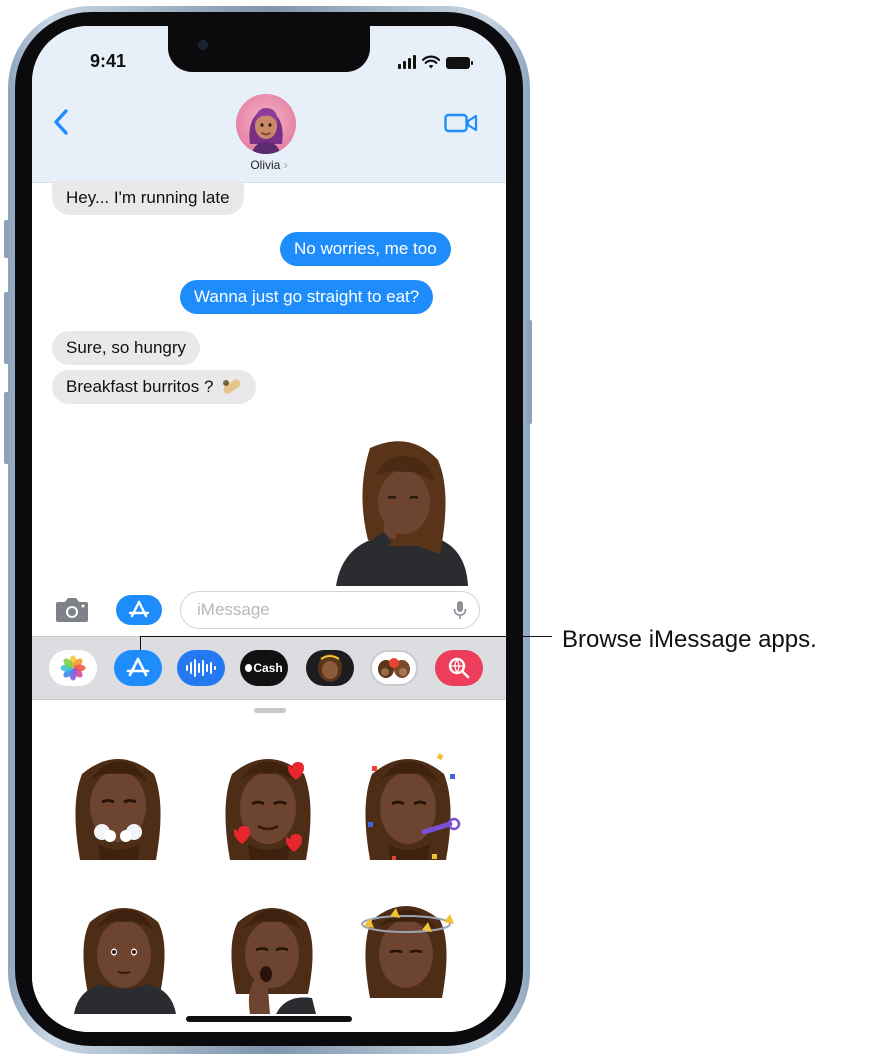 The image size is (888, 1061). Describe the element at coordinates (689, 639) in the screenshot. I see `callout-label: Browse iMessage apps.` at that location.